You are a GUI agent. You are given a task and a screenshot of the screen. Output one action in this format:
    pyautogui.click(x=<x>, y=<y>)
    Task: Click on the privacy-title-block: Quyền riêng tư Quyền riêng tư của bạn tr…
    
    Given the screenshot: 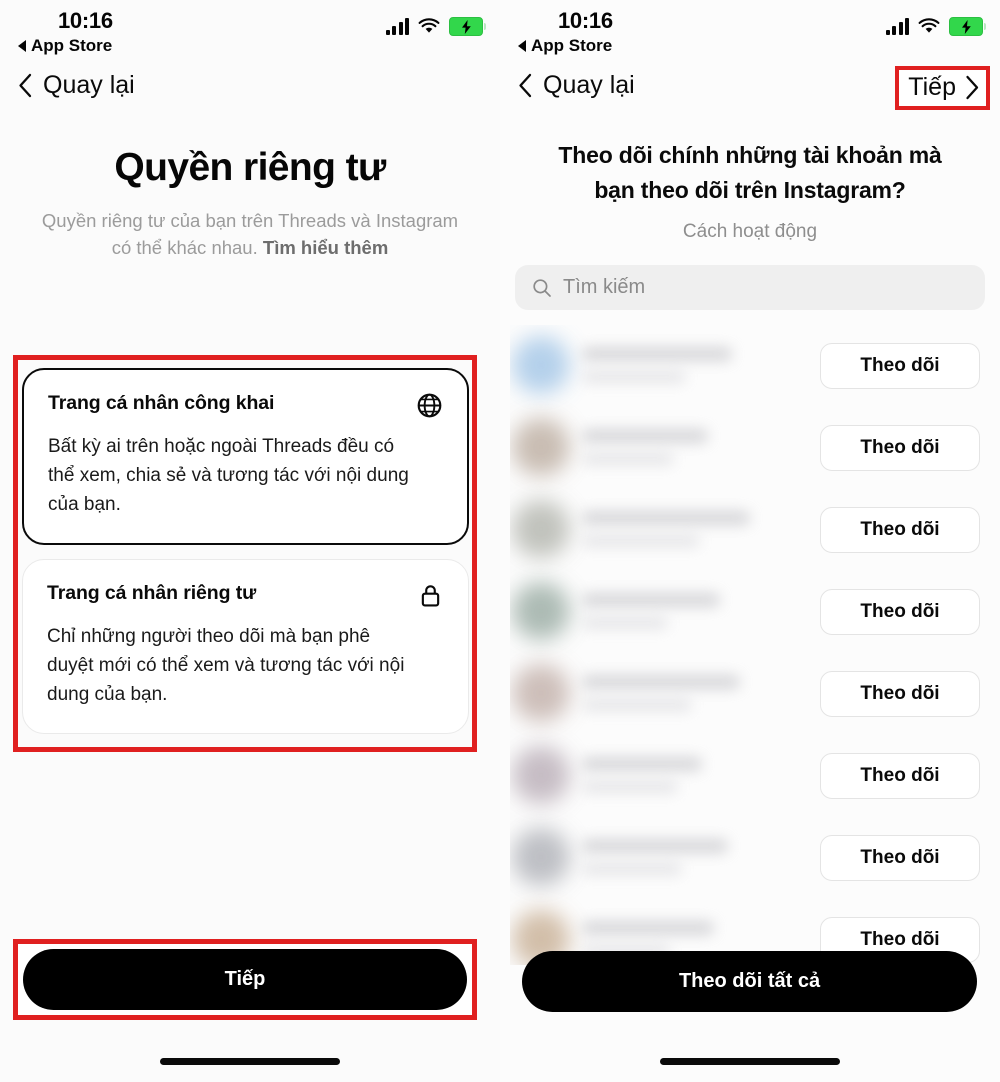 What is the action you would take?
    pyautogui.click(x=250, y=190)
    